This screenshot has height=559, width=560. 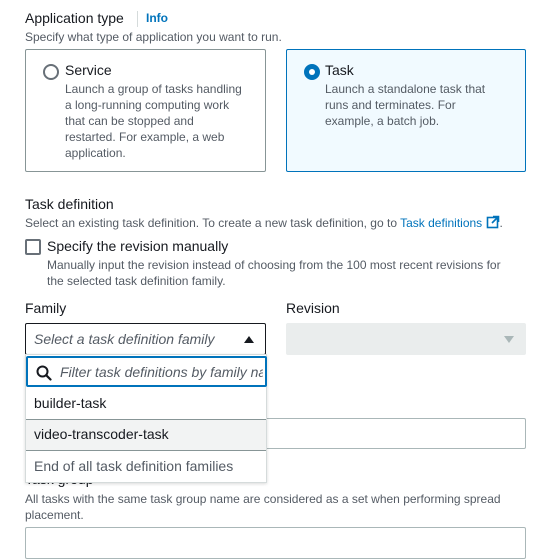 I want to click on external-link-icon, so click(x=493, y=222).